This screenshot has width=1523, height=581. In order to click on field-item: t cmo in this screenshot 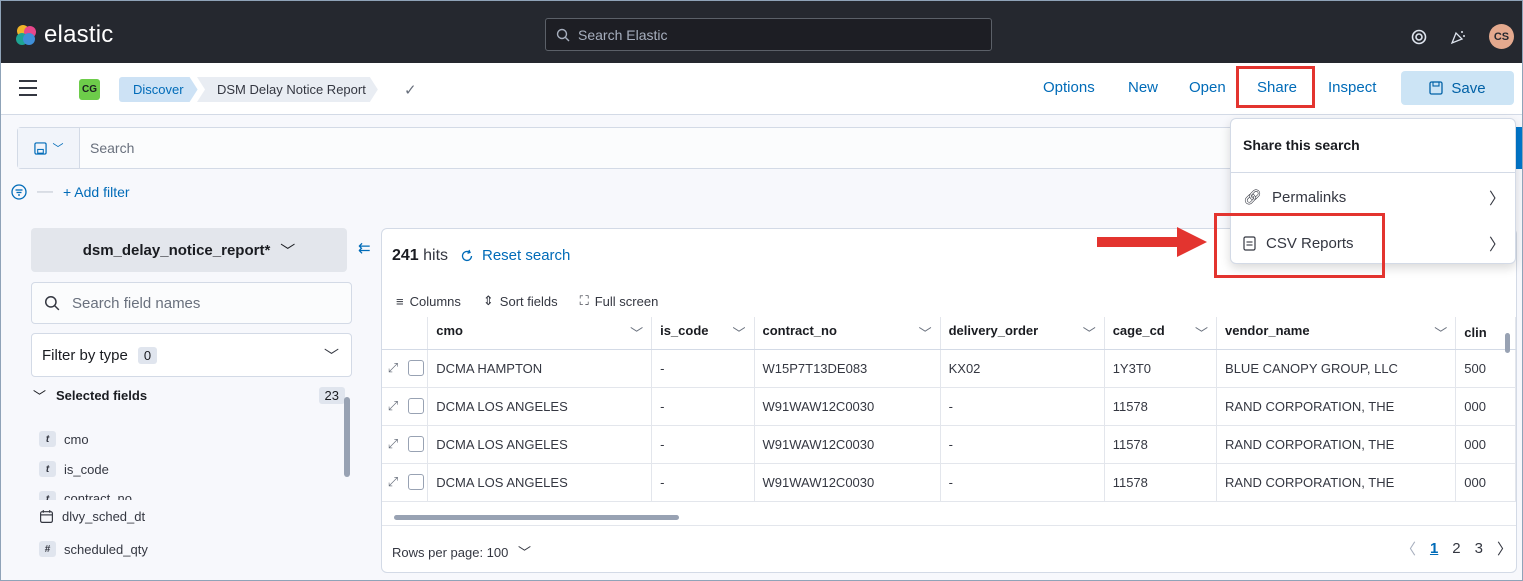, I will do `click(64, 439)`.